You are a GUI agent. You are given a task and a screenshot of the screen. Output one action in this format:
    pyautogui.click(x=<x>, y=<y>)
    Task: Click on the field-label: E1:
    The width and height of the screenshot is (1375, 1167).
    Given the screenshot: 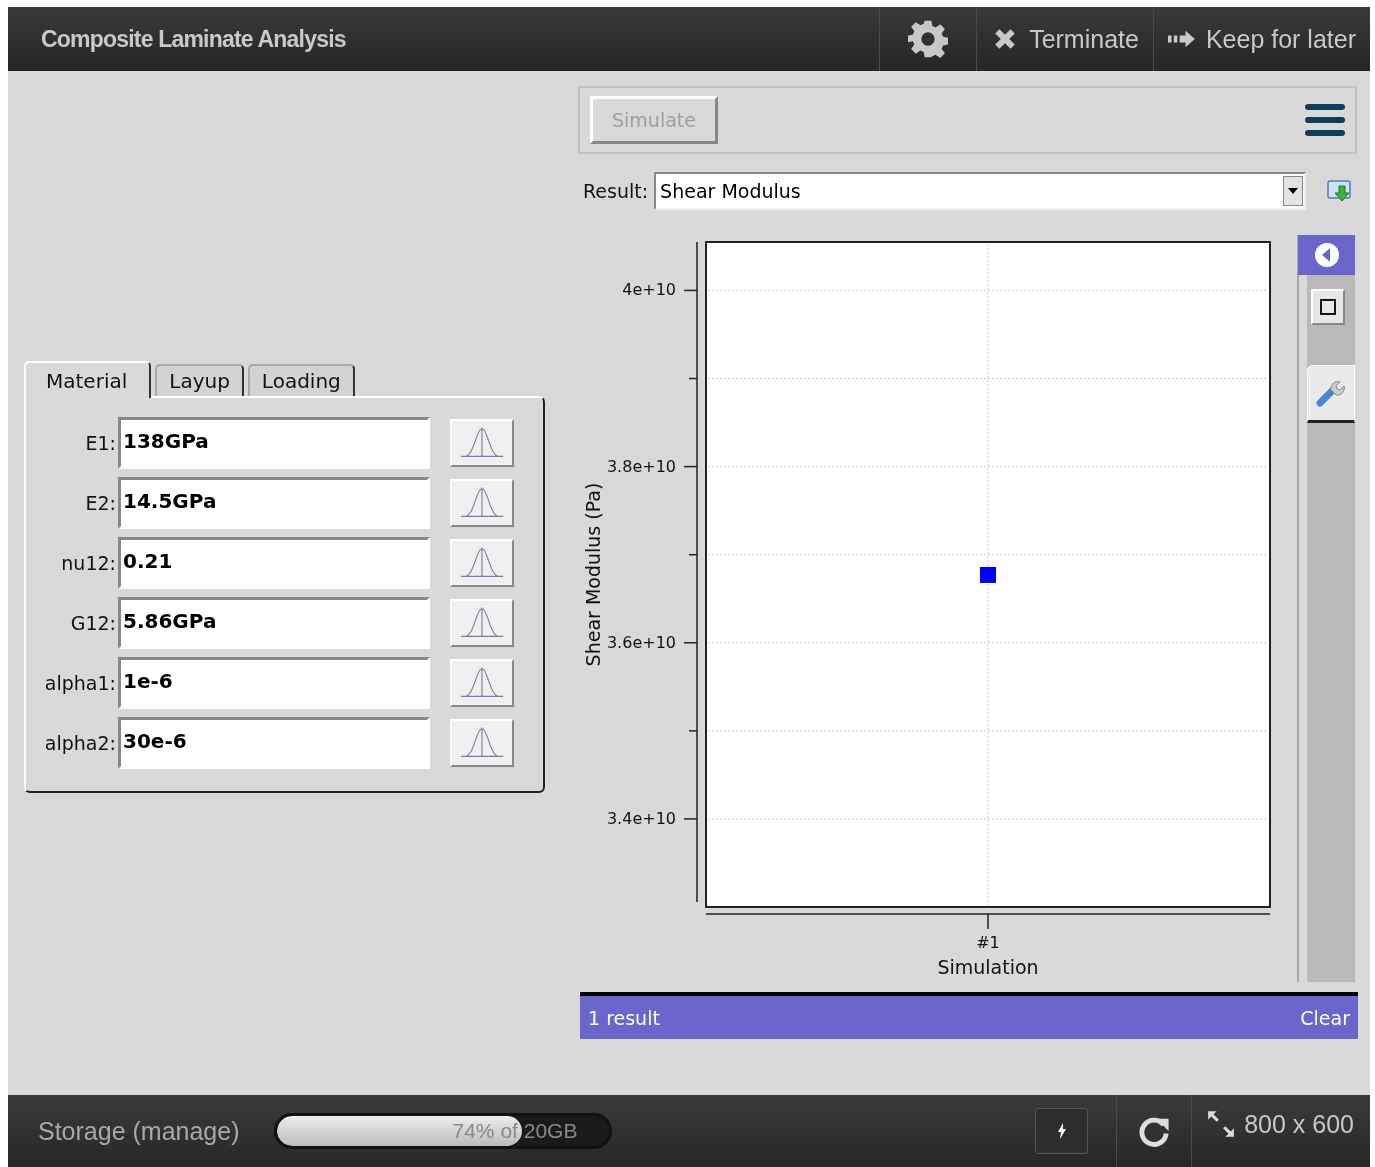 What is the action you would take?
    pyautogui.click(x=100, y=443)
    